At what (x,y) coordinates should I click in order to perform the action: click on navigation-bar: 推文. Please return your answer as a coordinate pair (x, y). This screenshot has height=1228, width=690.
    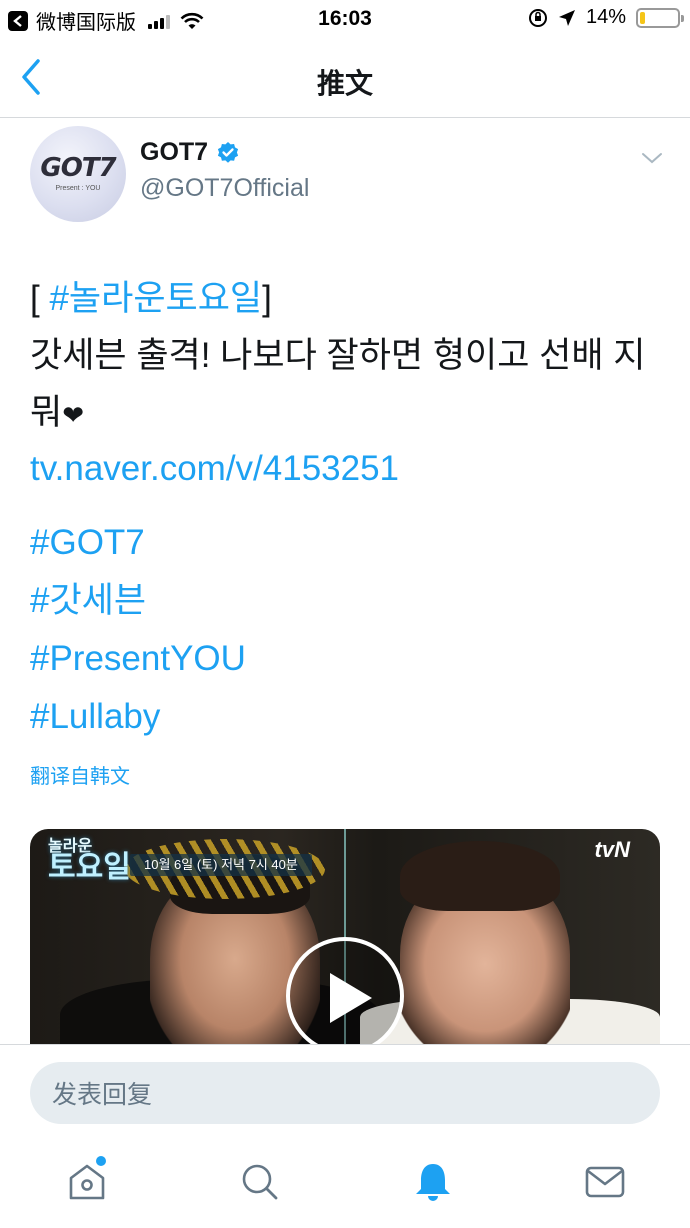
    Looking at the image, I should click on (345, 79).